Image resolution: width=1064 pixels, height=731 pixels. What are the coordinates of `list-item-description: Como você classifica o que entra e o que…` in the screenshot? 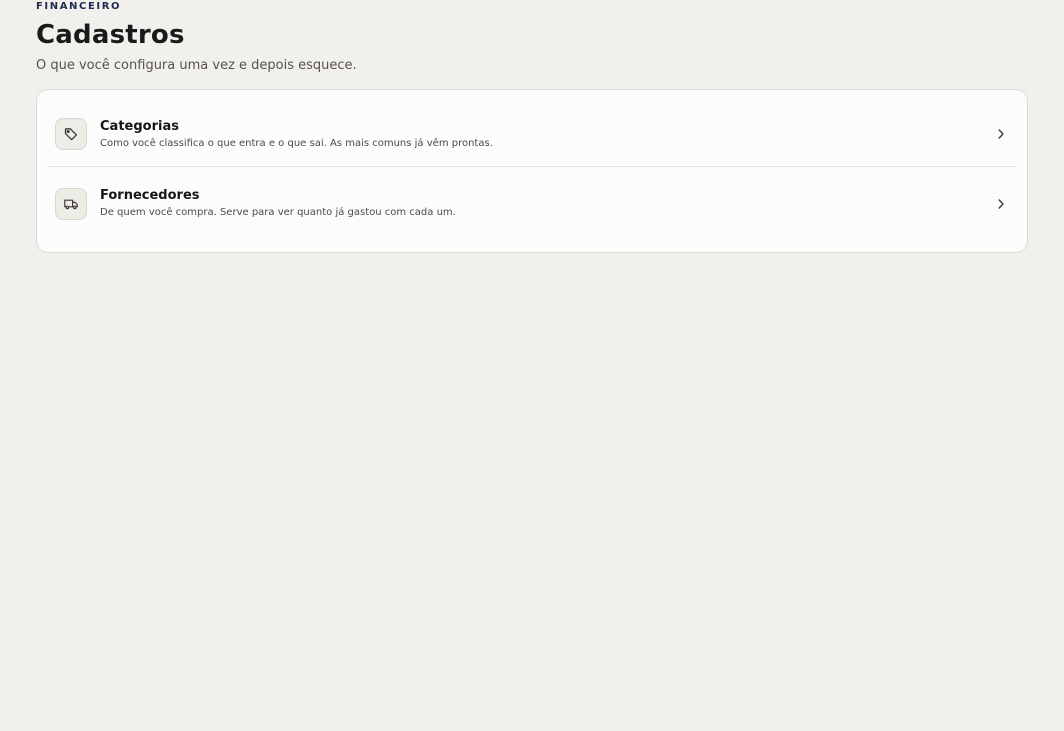 It's located at (296, 143).